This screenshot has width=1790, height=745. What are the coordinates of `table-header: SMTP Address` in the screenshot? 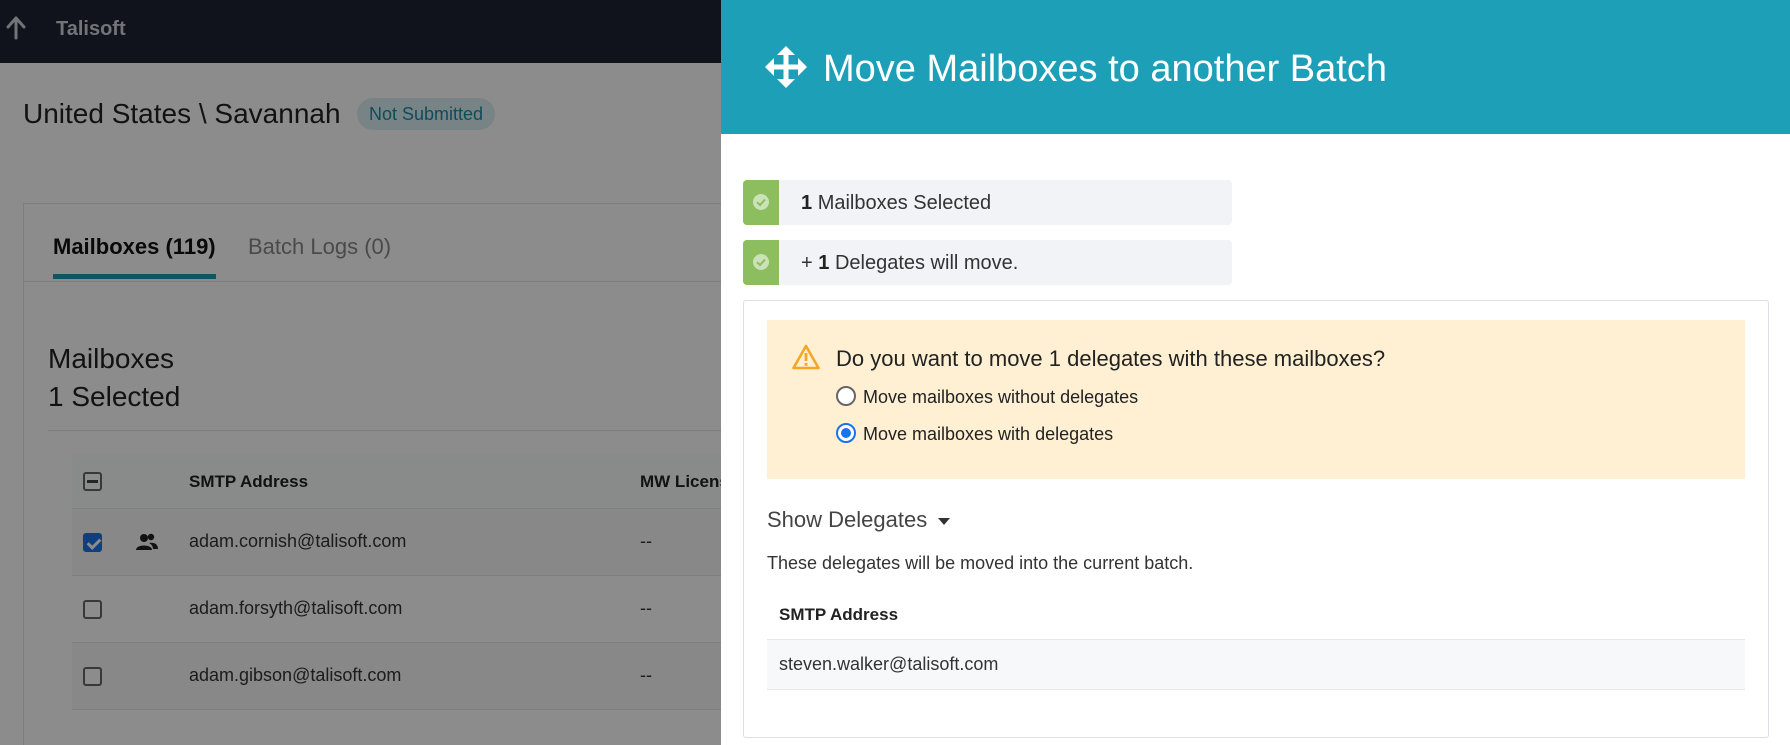 It's located at (1256, 614).